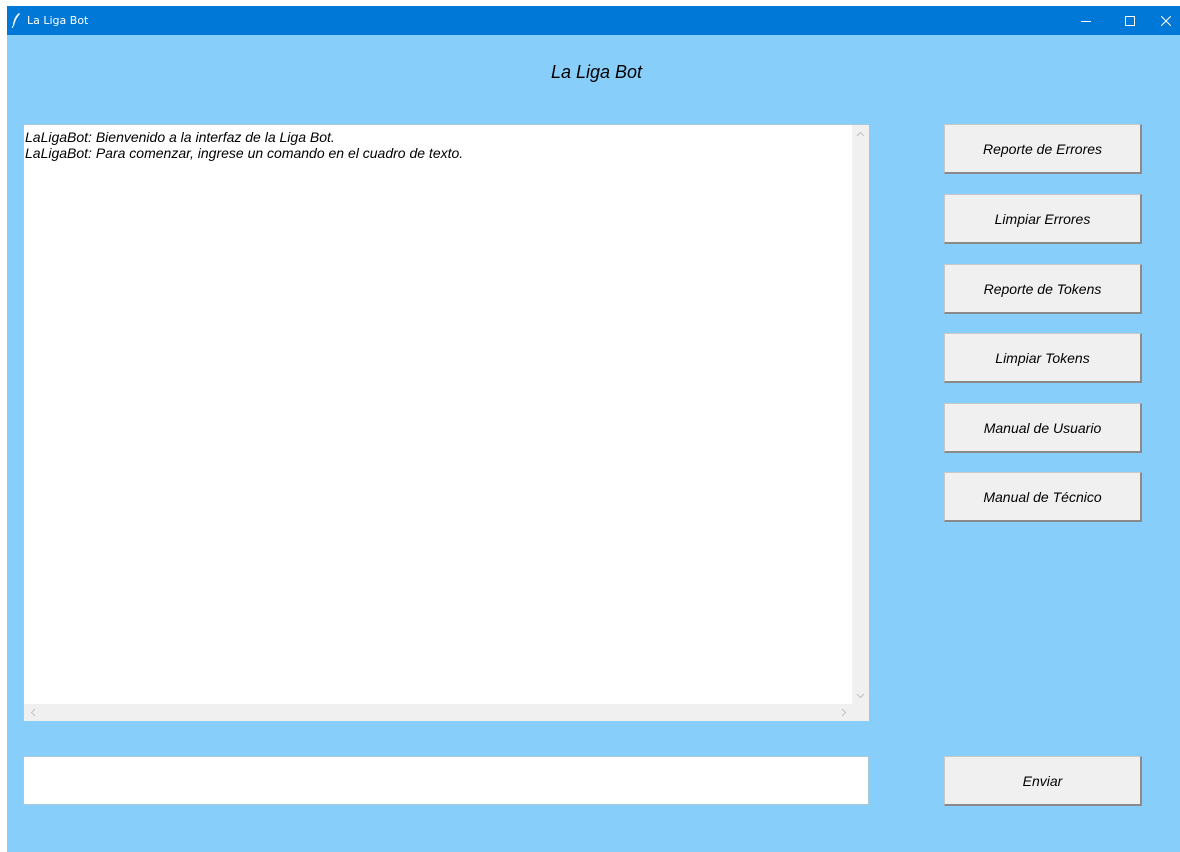  I want to click on minimize-button, so click(1086, 20).